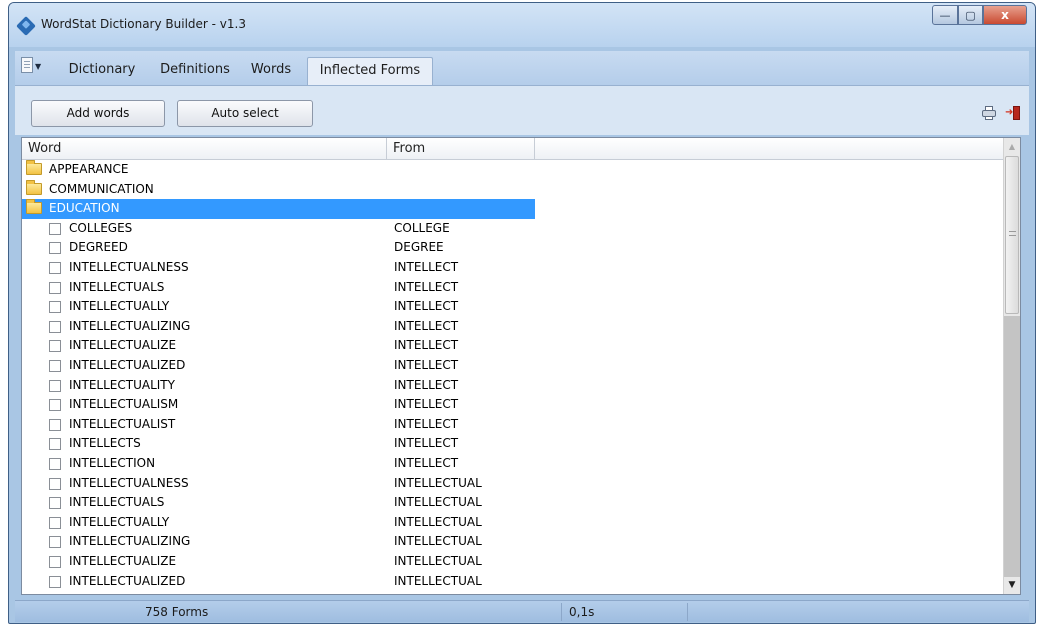 The width and height of the screenshot is (1043, 629). Describe the element at coordinates (112, 463) in the screenshot. I see `word-cell: INTELLECTION` at that location.